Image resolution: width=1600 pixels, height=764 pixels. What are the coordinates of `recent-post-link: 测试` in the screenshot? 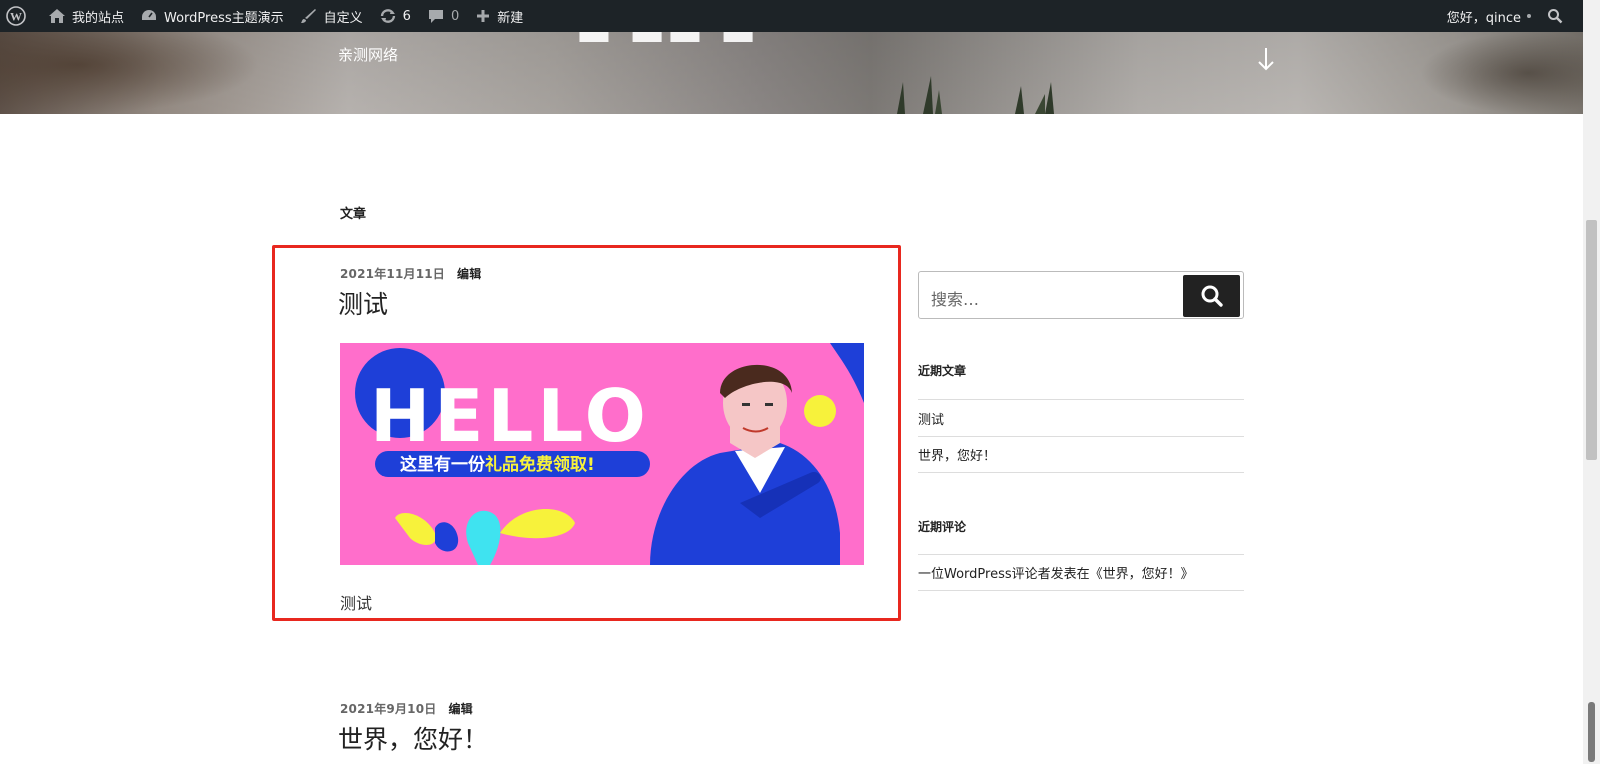 It's located at (1081, 417).